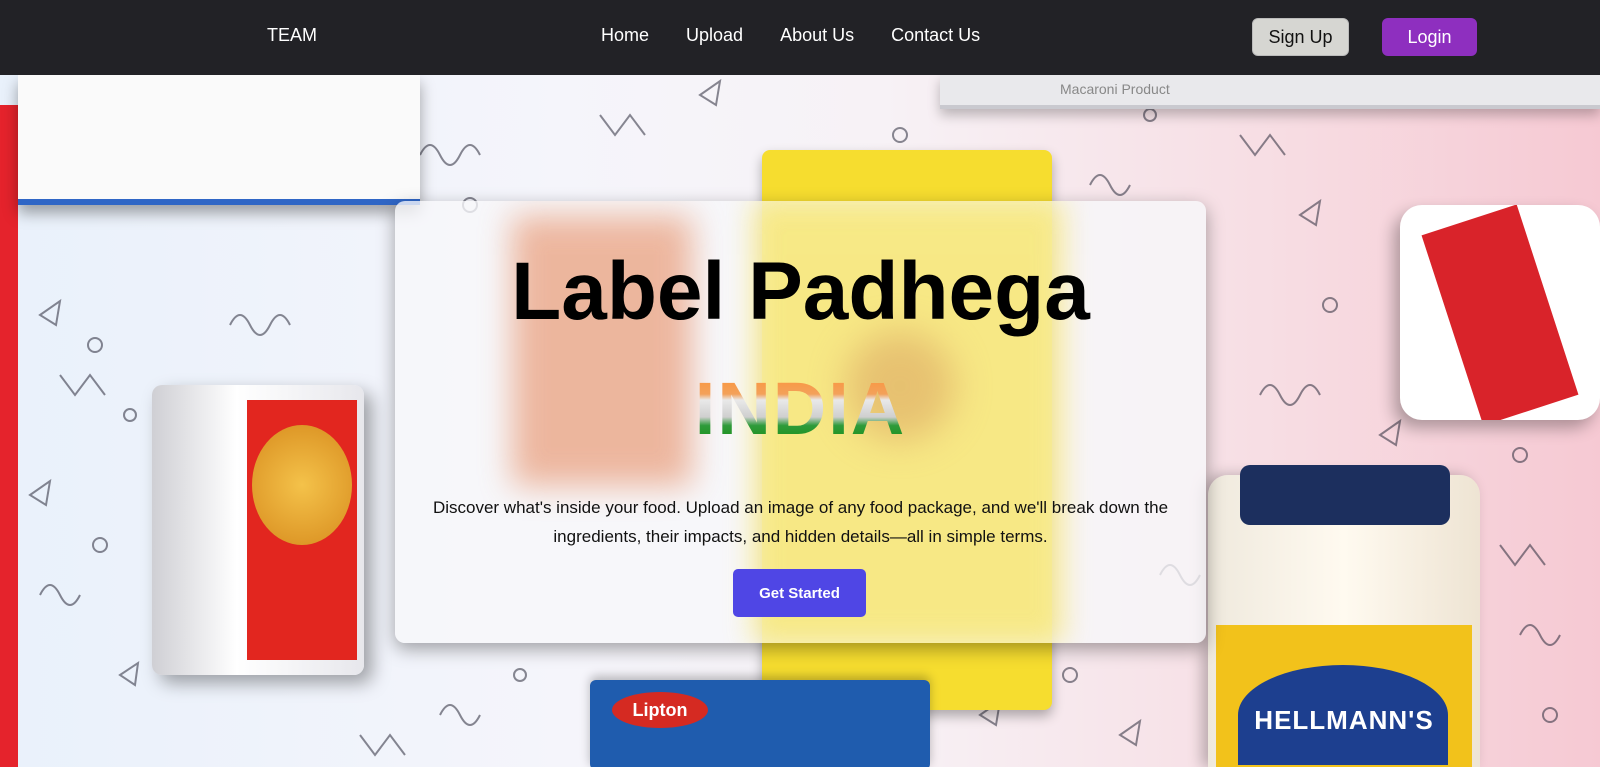 The height and width of the screenshot is (767, 1600). I want to click on nav-links: Home Upload About Us Contact Us, so click(809, 35).